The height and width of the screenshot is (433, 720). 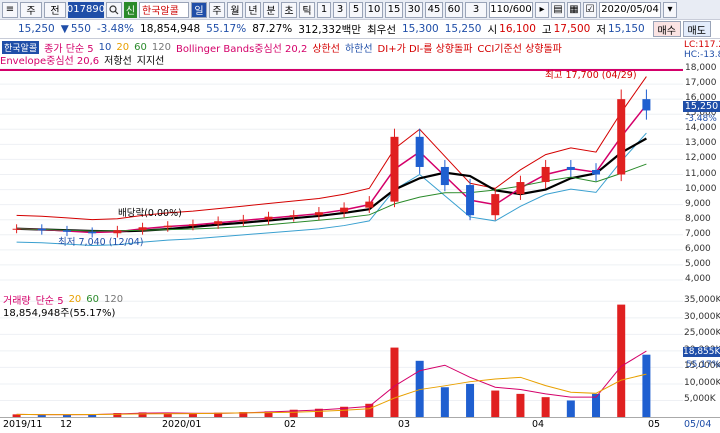 I want to click on date-label: 12, so click(x=66, y=424).